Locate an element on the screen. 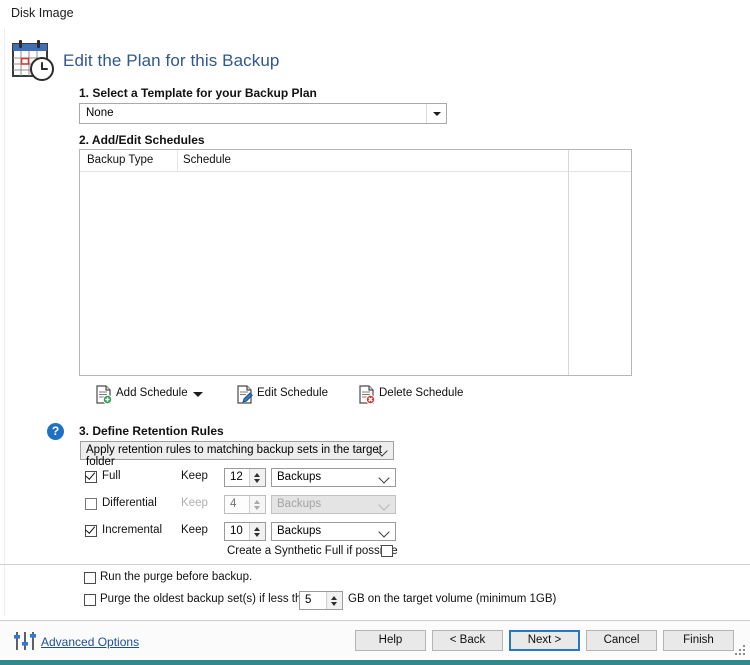 The image size is (750, 665). taskbar-strip is located at coordinates (375, 662).